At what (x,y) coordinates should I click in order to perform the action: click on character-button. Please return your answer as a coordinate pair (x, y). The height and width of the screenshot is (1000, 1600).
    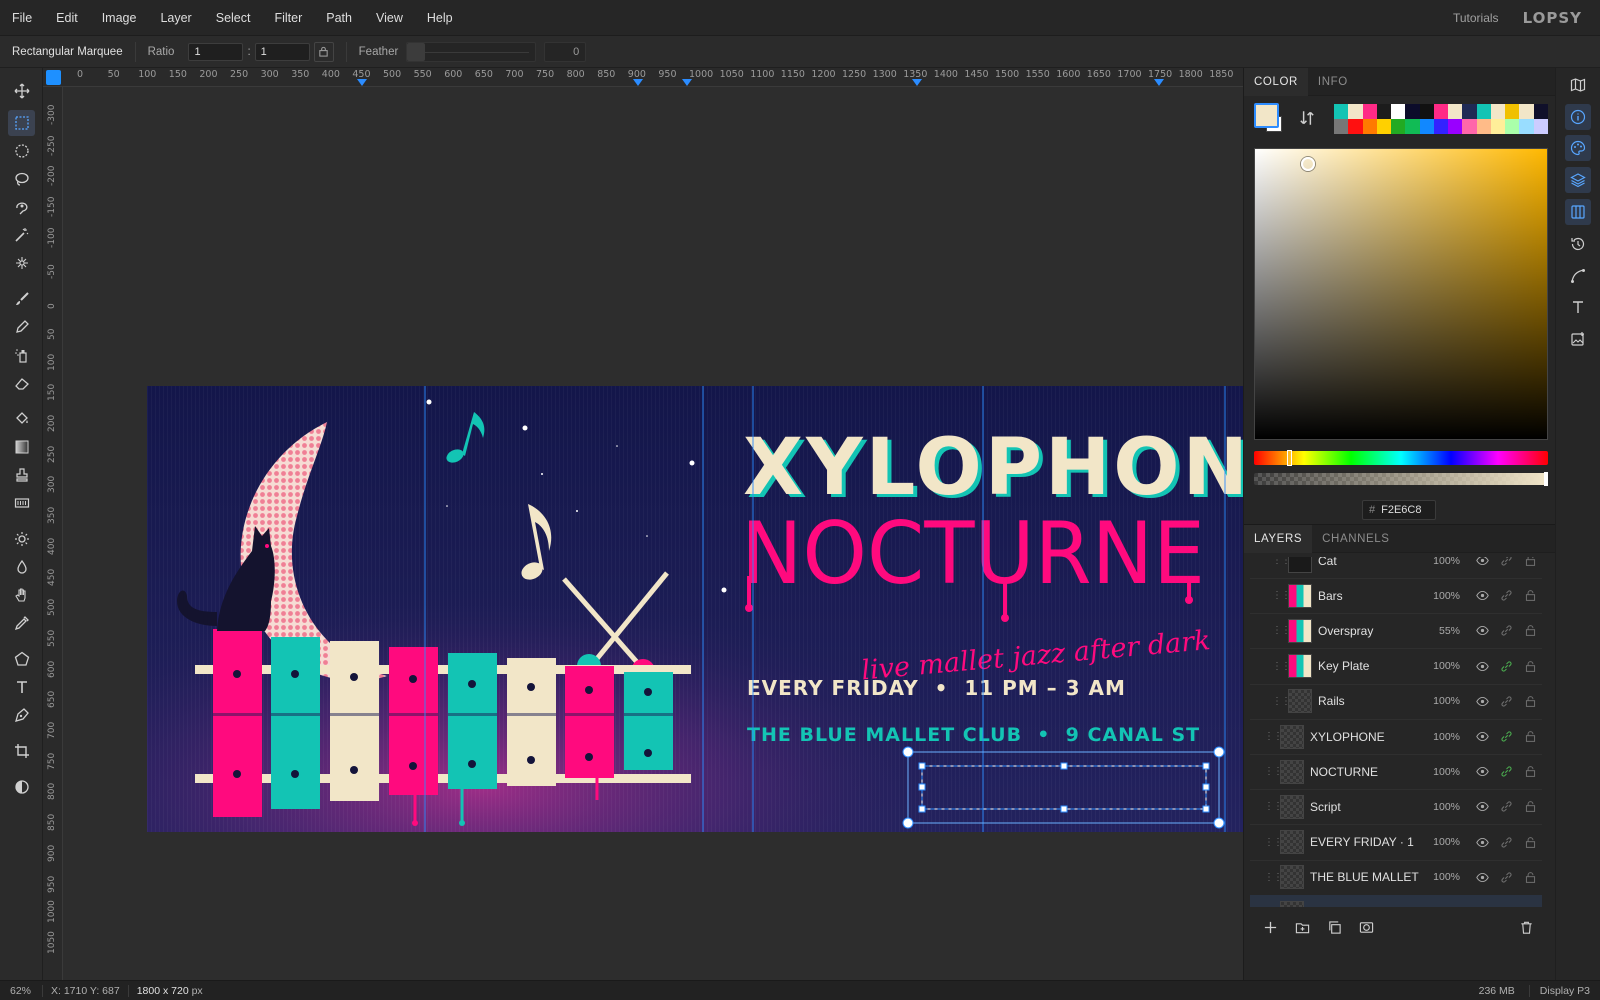
    Looking at the image, I should click on (1578, 307).